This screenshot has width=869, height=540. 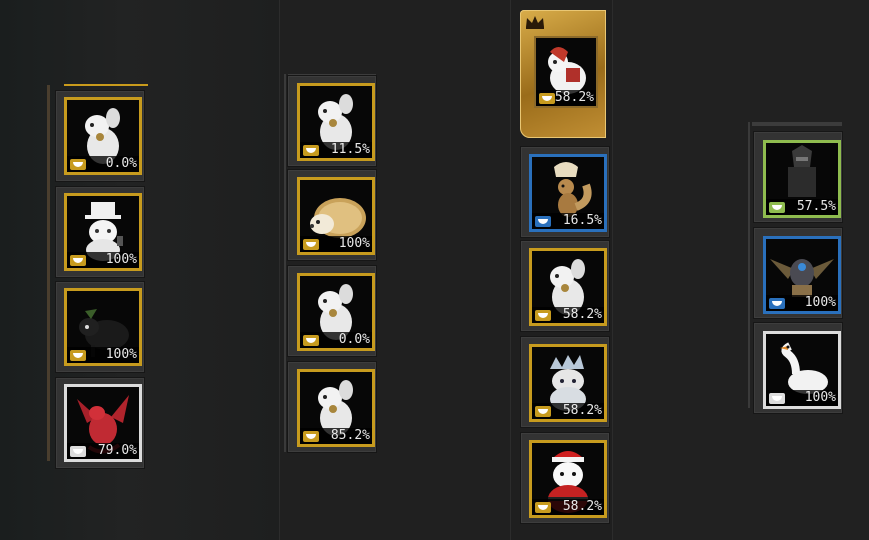 I want to click on pet-slot: 11.5%, so click(x=332, y=121).